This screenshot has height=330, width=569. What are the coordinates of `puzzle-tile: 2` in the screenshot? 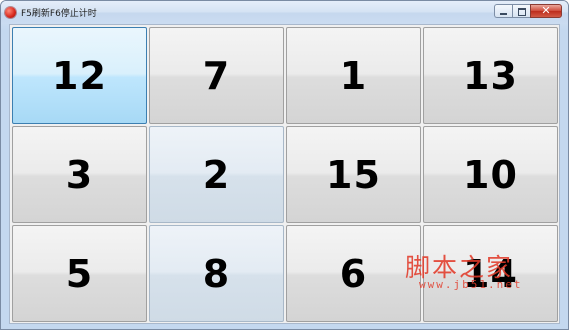 It's located at (216, 174).